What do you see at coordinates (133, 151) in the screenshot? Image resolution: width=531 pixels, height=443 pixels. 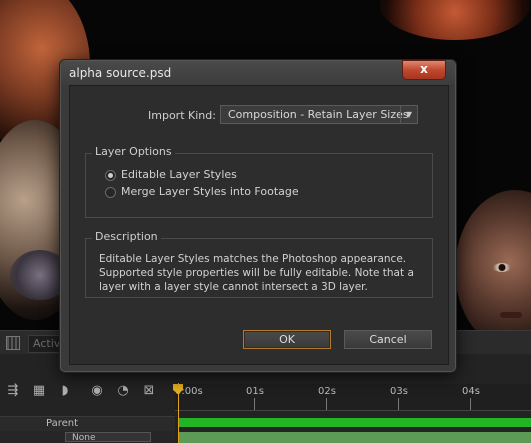 I see `layer-options-title: Layer Options` at bounding box center [133, 151].